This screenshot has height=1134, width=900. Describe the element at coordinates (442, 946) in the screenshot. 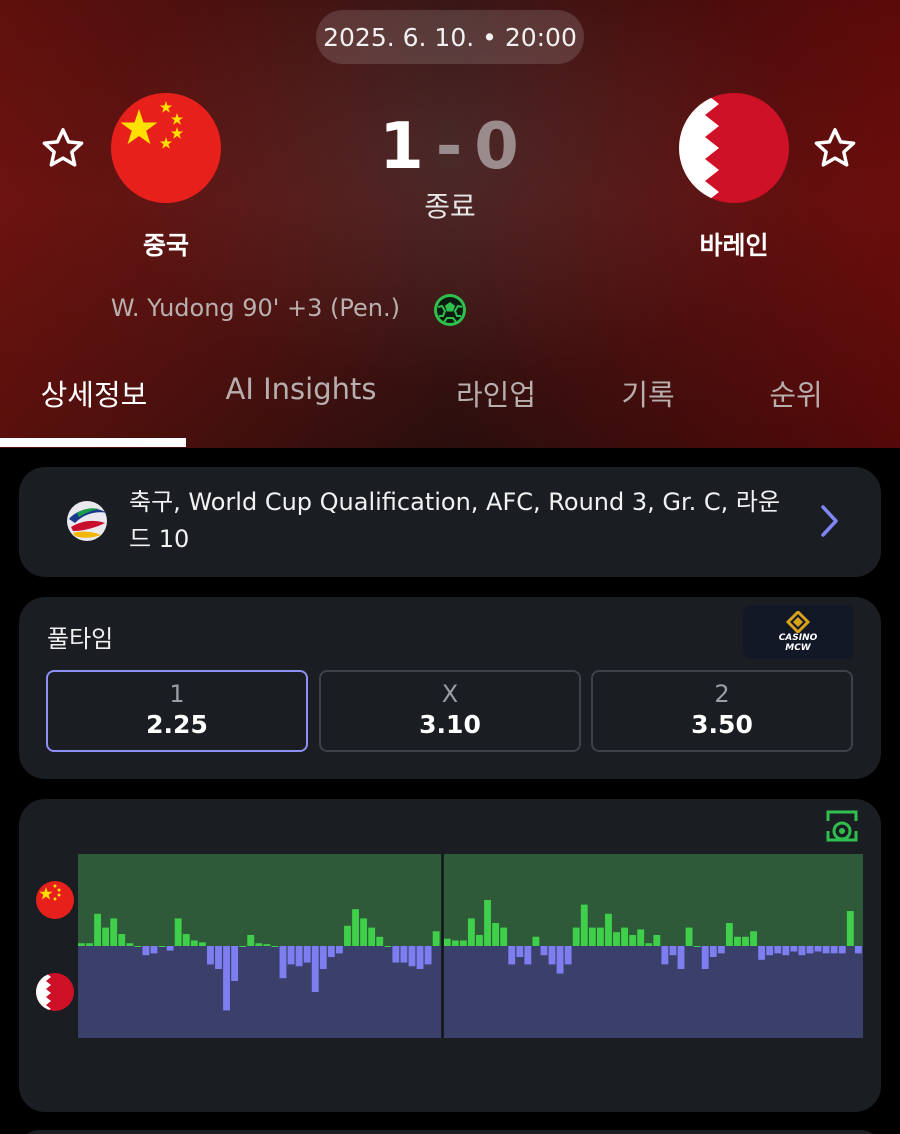

I see `half-time-divider` at that location.